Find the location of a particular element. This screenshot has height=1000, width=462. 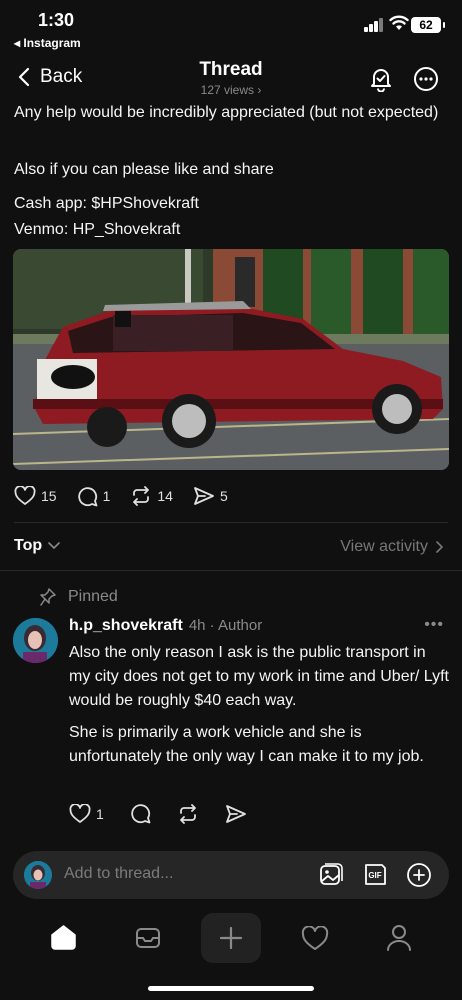

chevron-down-icon is located at coordinates (54, 546).